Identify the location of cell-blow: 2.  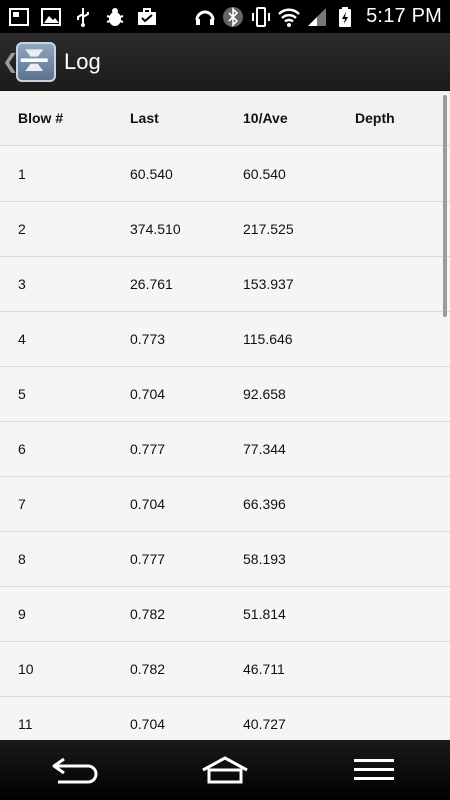
(22, 229).